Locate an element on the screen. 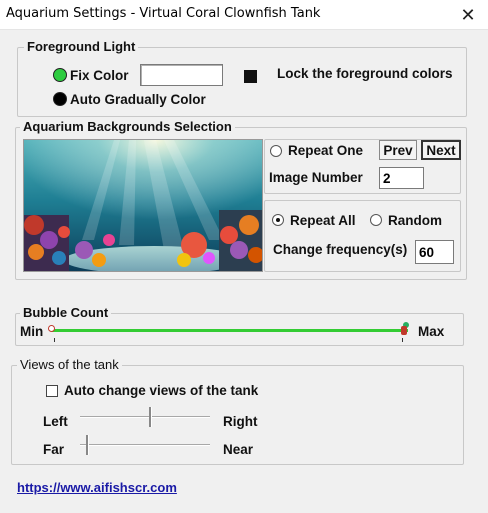  near-label: Near is located at coordinates (238, 449).